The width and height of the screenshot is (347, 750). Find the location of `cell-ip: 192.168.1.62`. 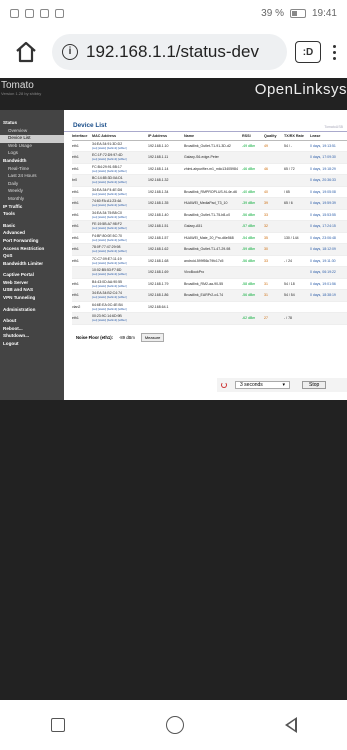

cell-ip: 192.168.1.62 is located at coordinates (166, 249).